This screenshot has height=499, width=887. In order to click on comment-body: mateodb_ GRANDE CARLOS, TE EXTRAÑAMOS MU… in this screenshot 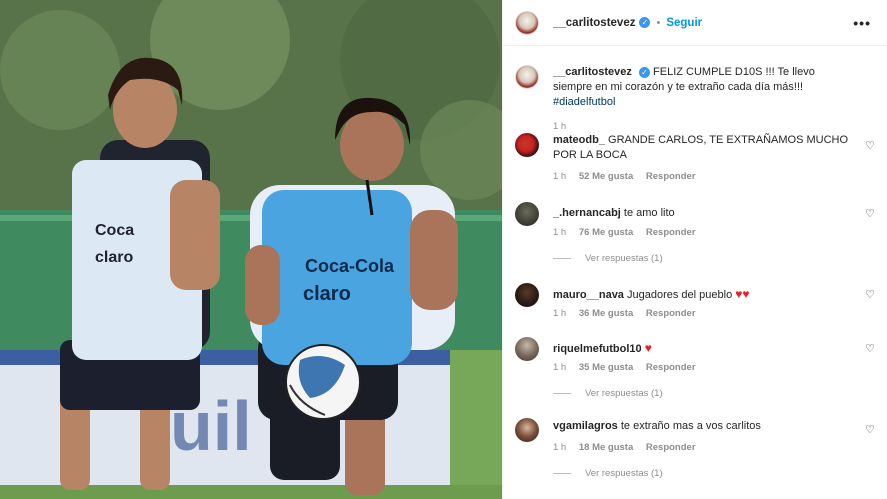, I will do `click(703, 148)`.